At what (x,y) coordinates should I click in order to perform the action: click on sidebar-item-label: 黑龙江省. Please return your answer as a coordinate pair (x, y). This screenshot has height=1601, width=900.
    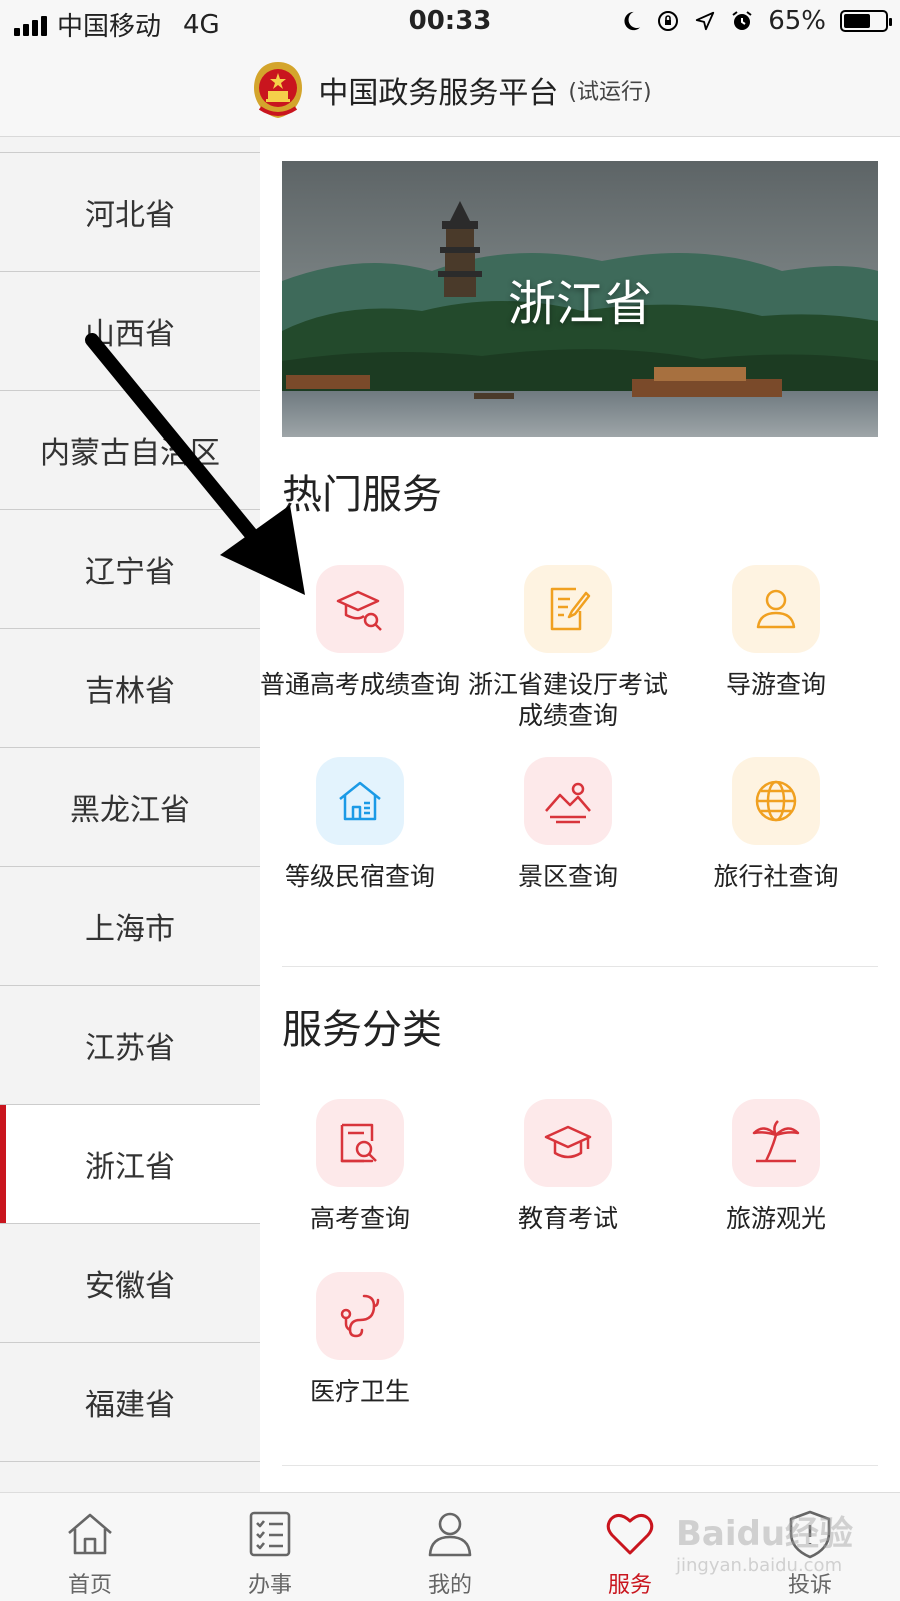
    Looking at the image, I should click on (130, 810).